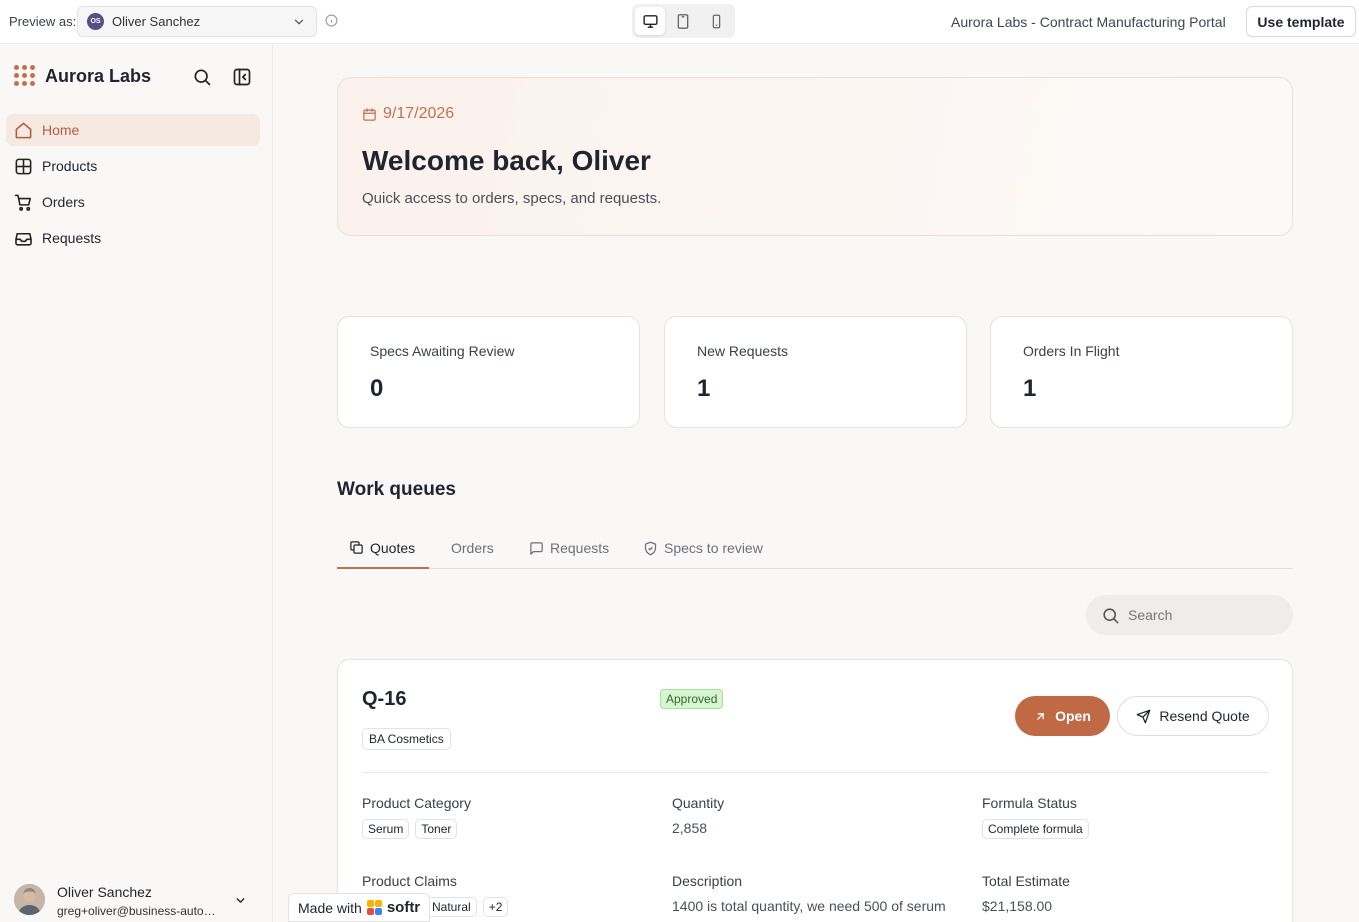 The width and height of the screenshot is (1359, 922). I want to click on brand-name: Aurora Labs, so click(98, 76).